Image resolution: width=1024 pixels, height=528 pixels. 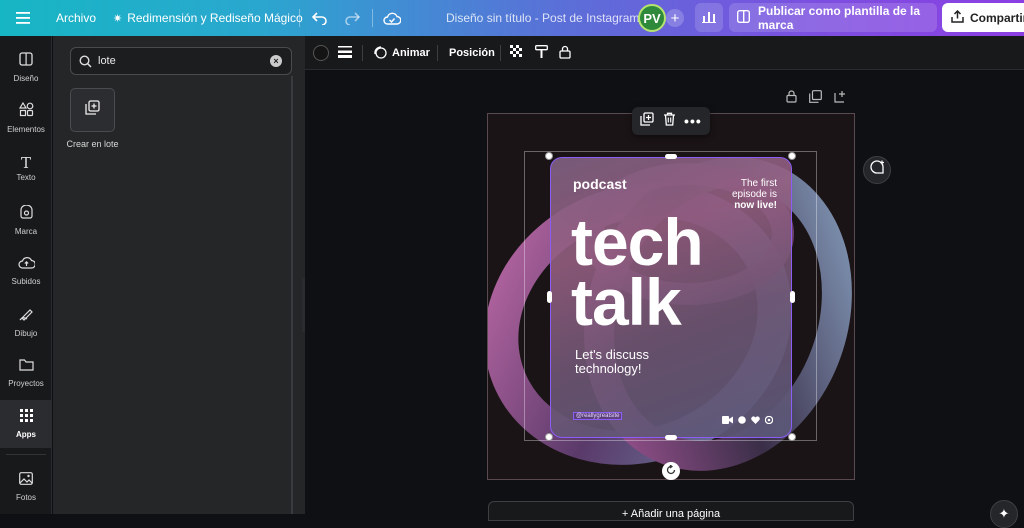 I want to click on lock-page-icon, so click(x=791, y=99).